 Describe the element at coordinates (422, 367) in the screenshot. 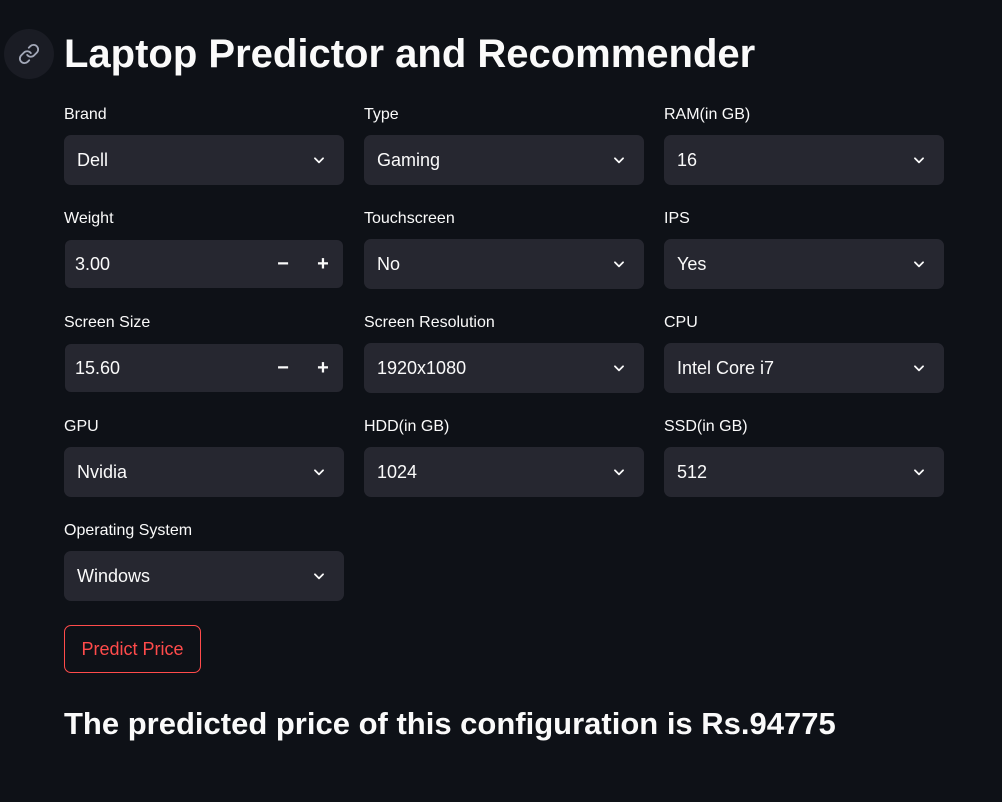

I see `screen-resolution-value: 1920x1080` at that location.